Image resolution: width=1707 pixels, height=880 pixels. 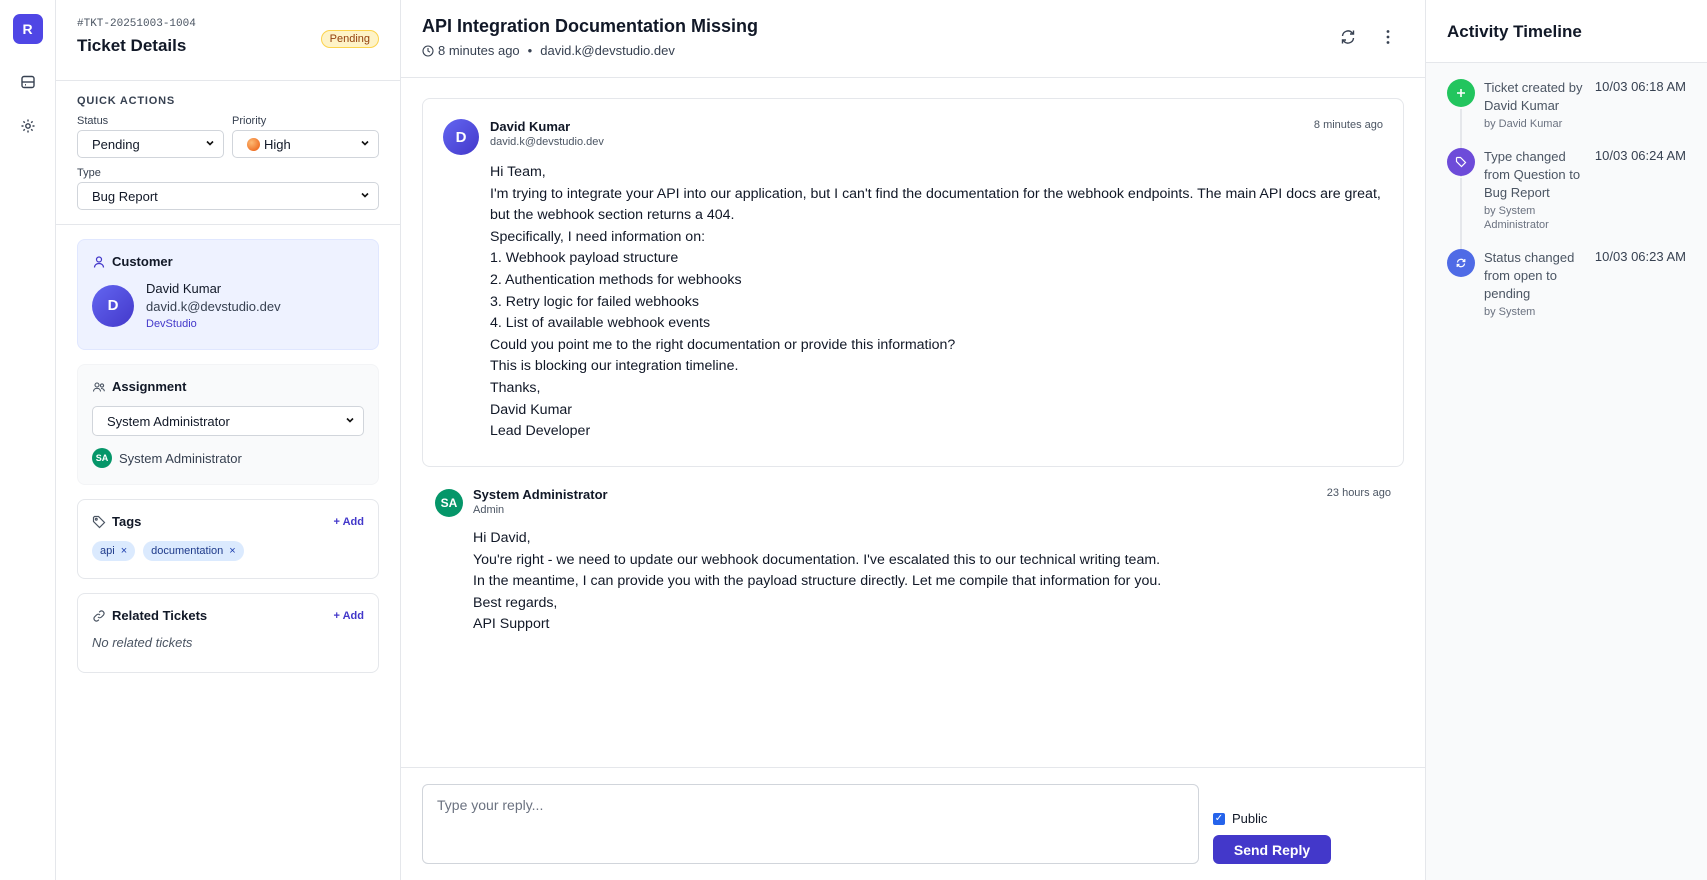 What do you see at coordinates (1516, 218) in the screenshot?
I see `timeline-by: by System Administrator` at bounding box center [1516, 218].